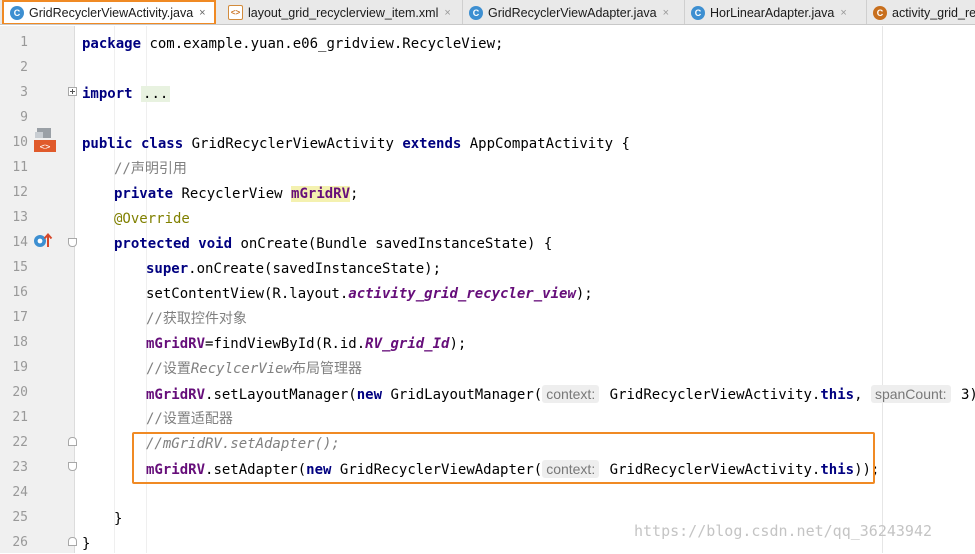  Describe the element at coordinates (880, 12) in the screenshot. I see `layout-file-icon: C` at that location.